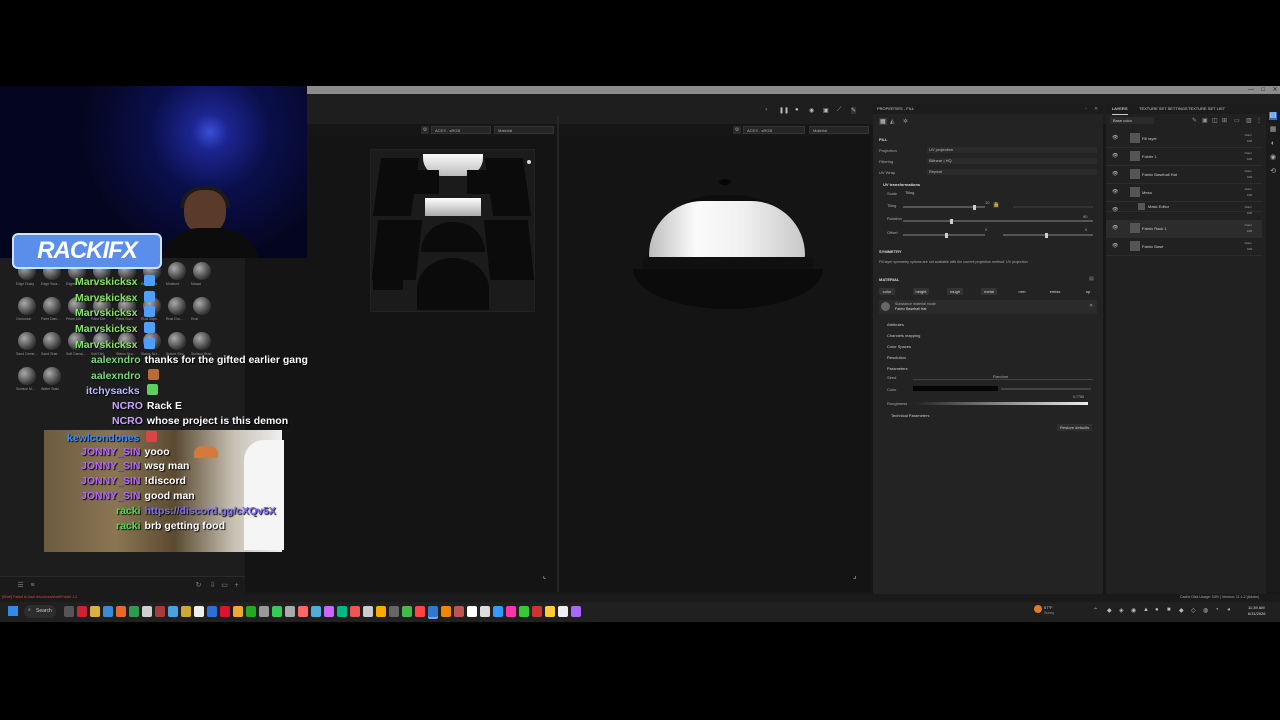 This screenshot has width=1280, height=720. What do you see at coordinates (1259, 120) in the screenshot?
I see `layer-menu-icon: ⋮` at bounding box center [1259, 120].